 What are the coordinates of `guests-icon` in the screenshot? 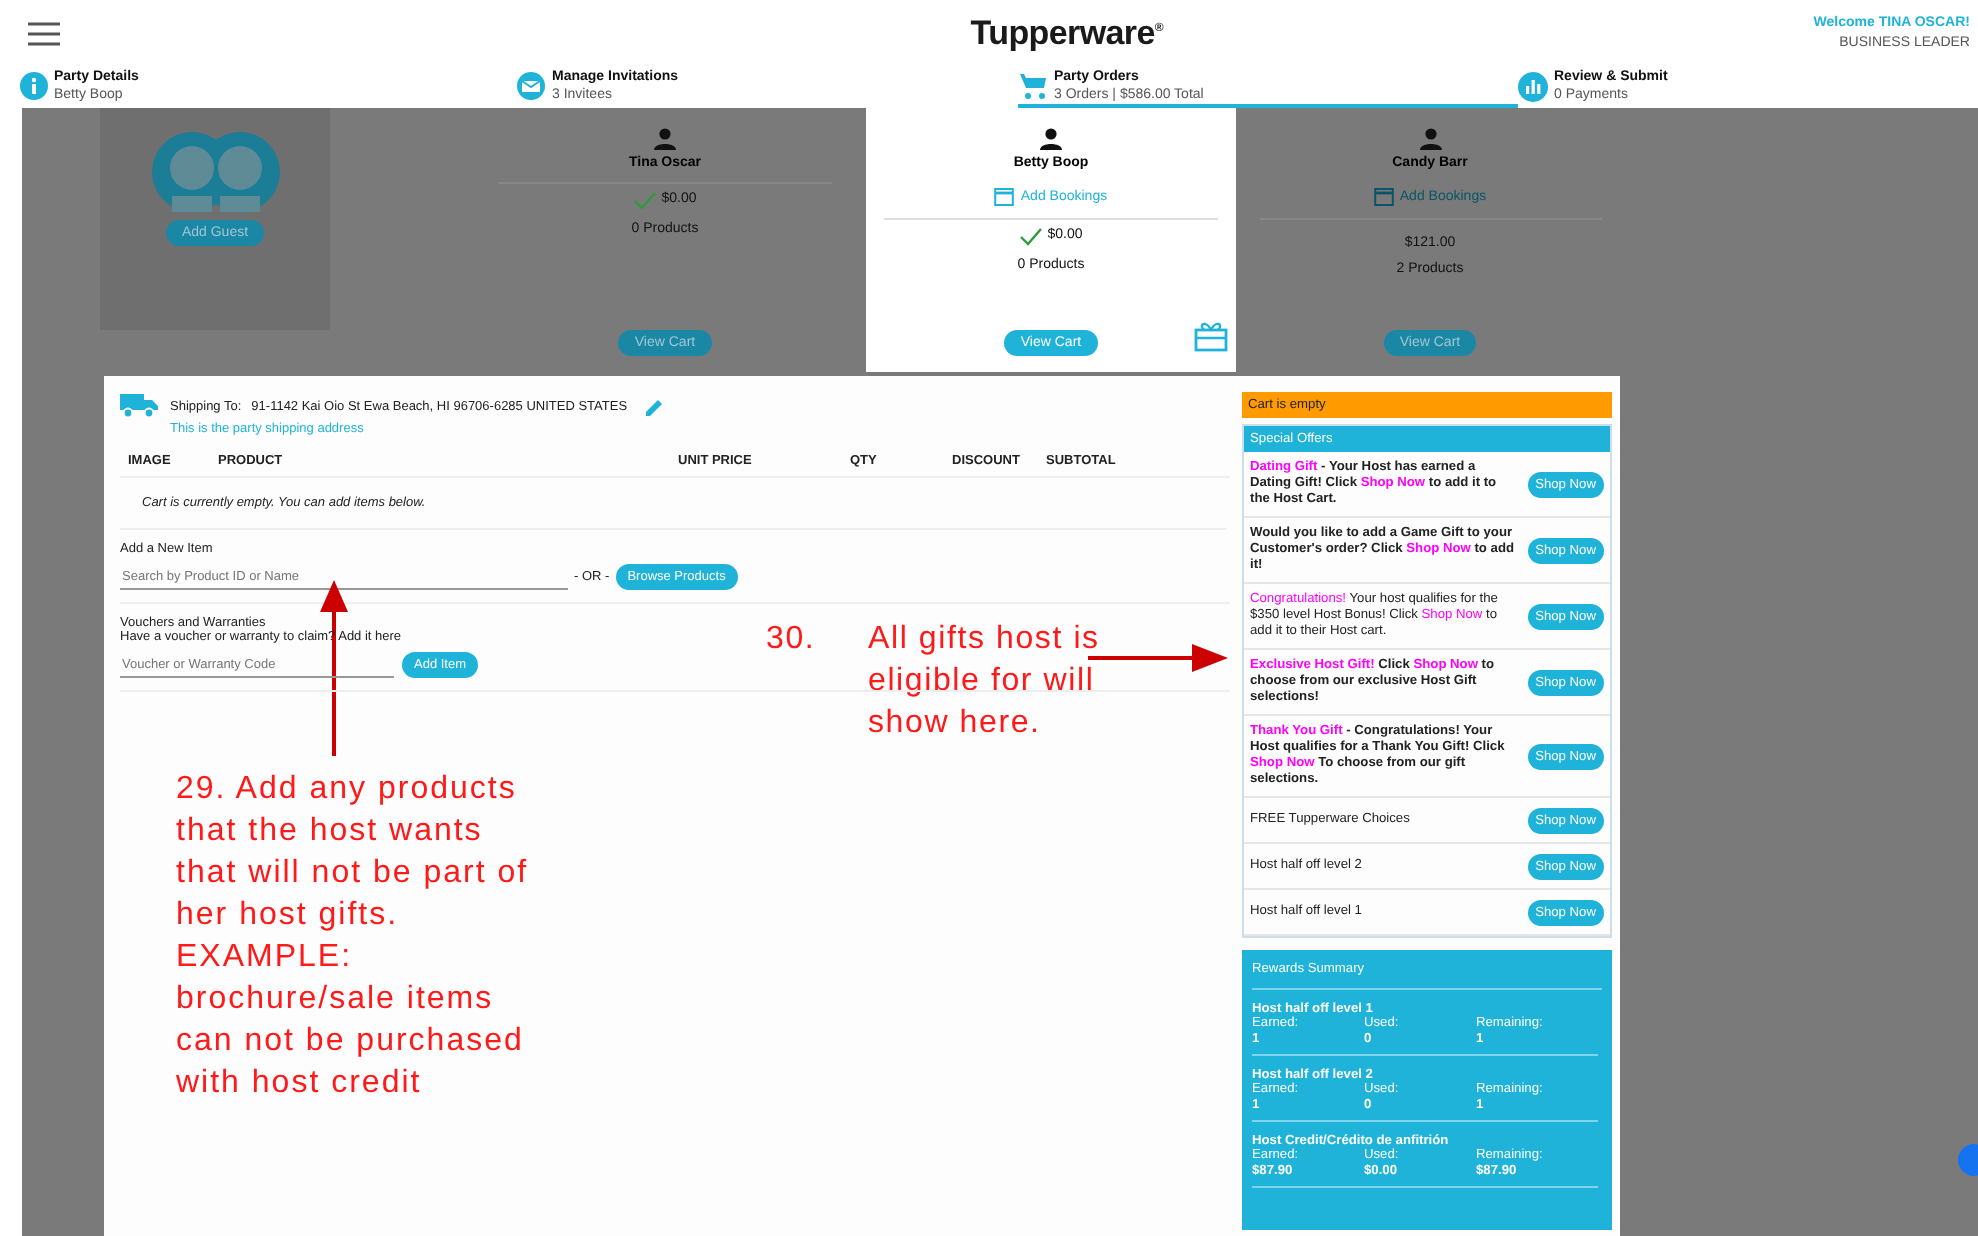 It's located at (215, 172).